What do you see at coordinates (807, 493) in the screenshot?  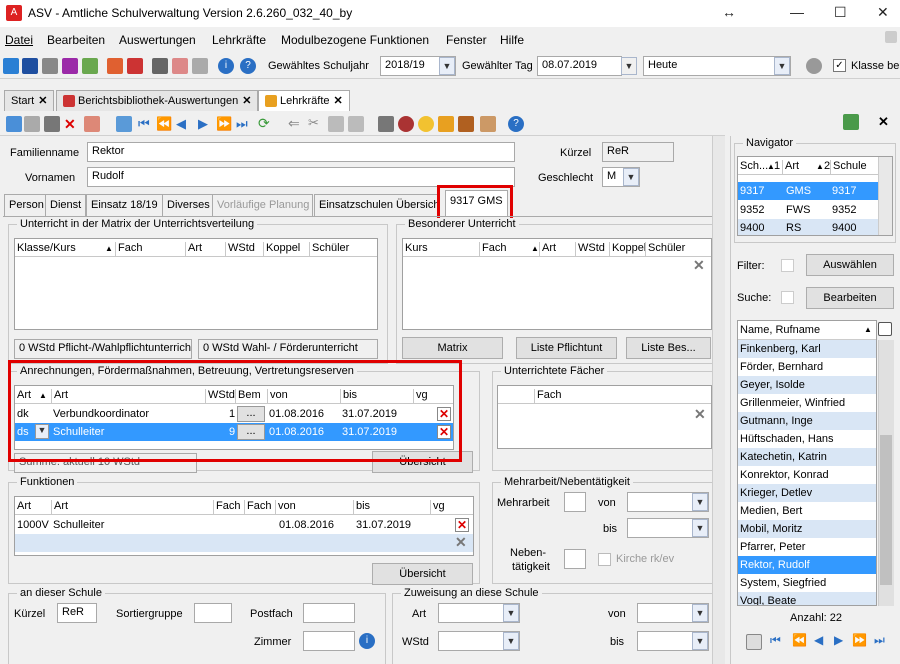 I see `list-item: Krieger, Detlev` at bounding box center [807, 493].